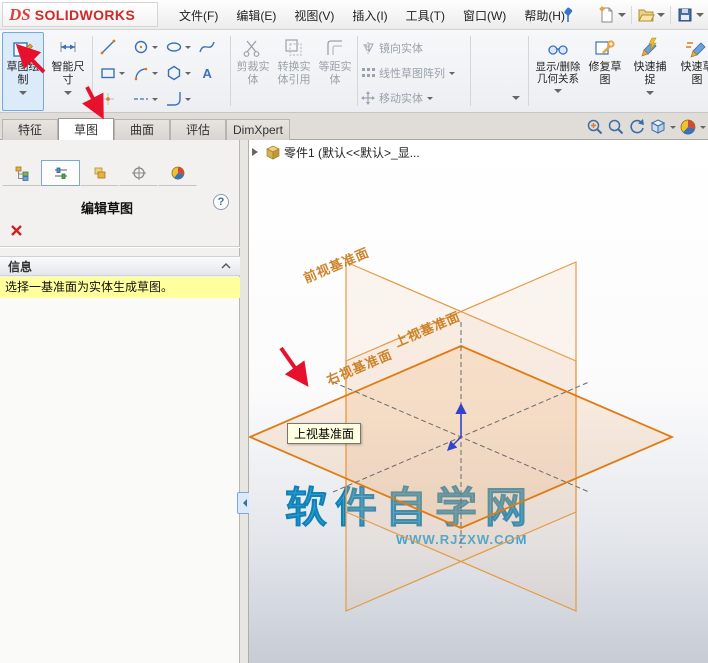 This screenshot has width=708, height=663. I want to click on dimxpert-target-icon, so click(138, 173).